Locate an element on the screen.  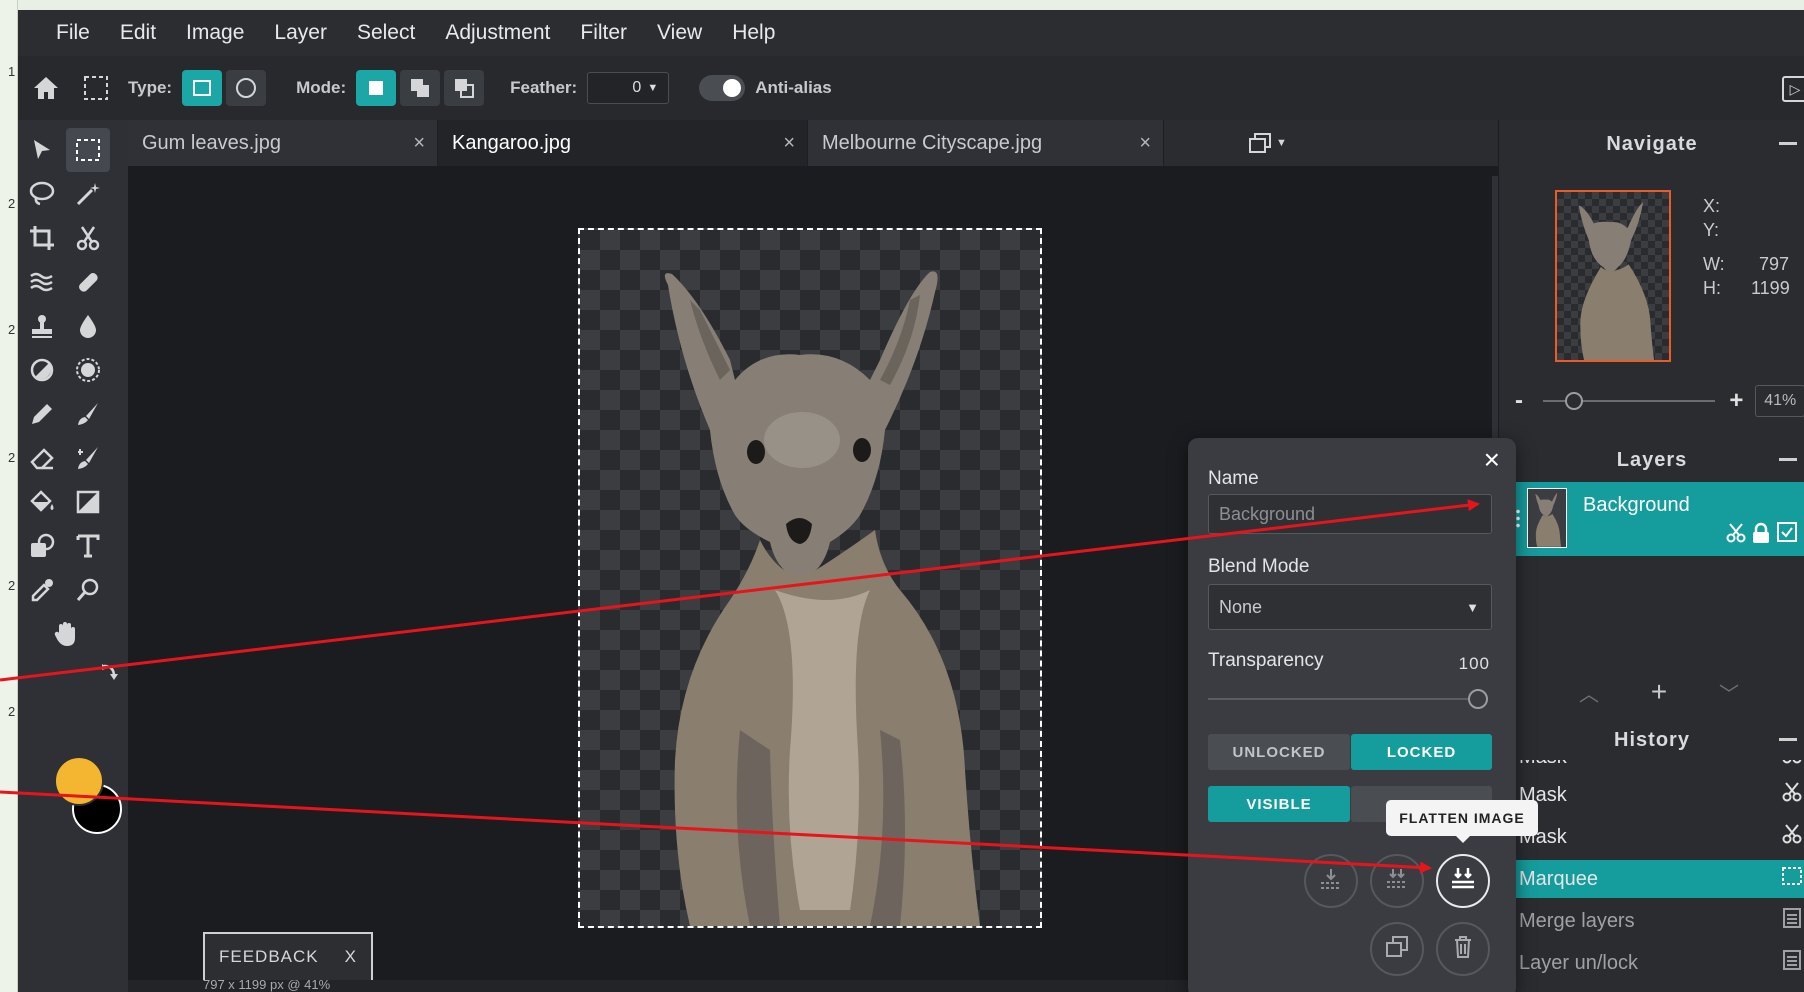
lock-icon is located at coordinates (1761, 535).